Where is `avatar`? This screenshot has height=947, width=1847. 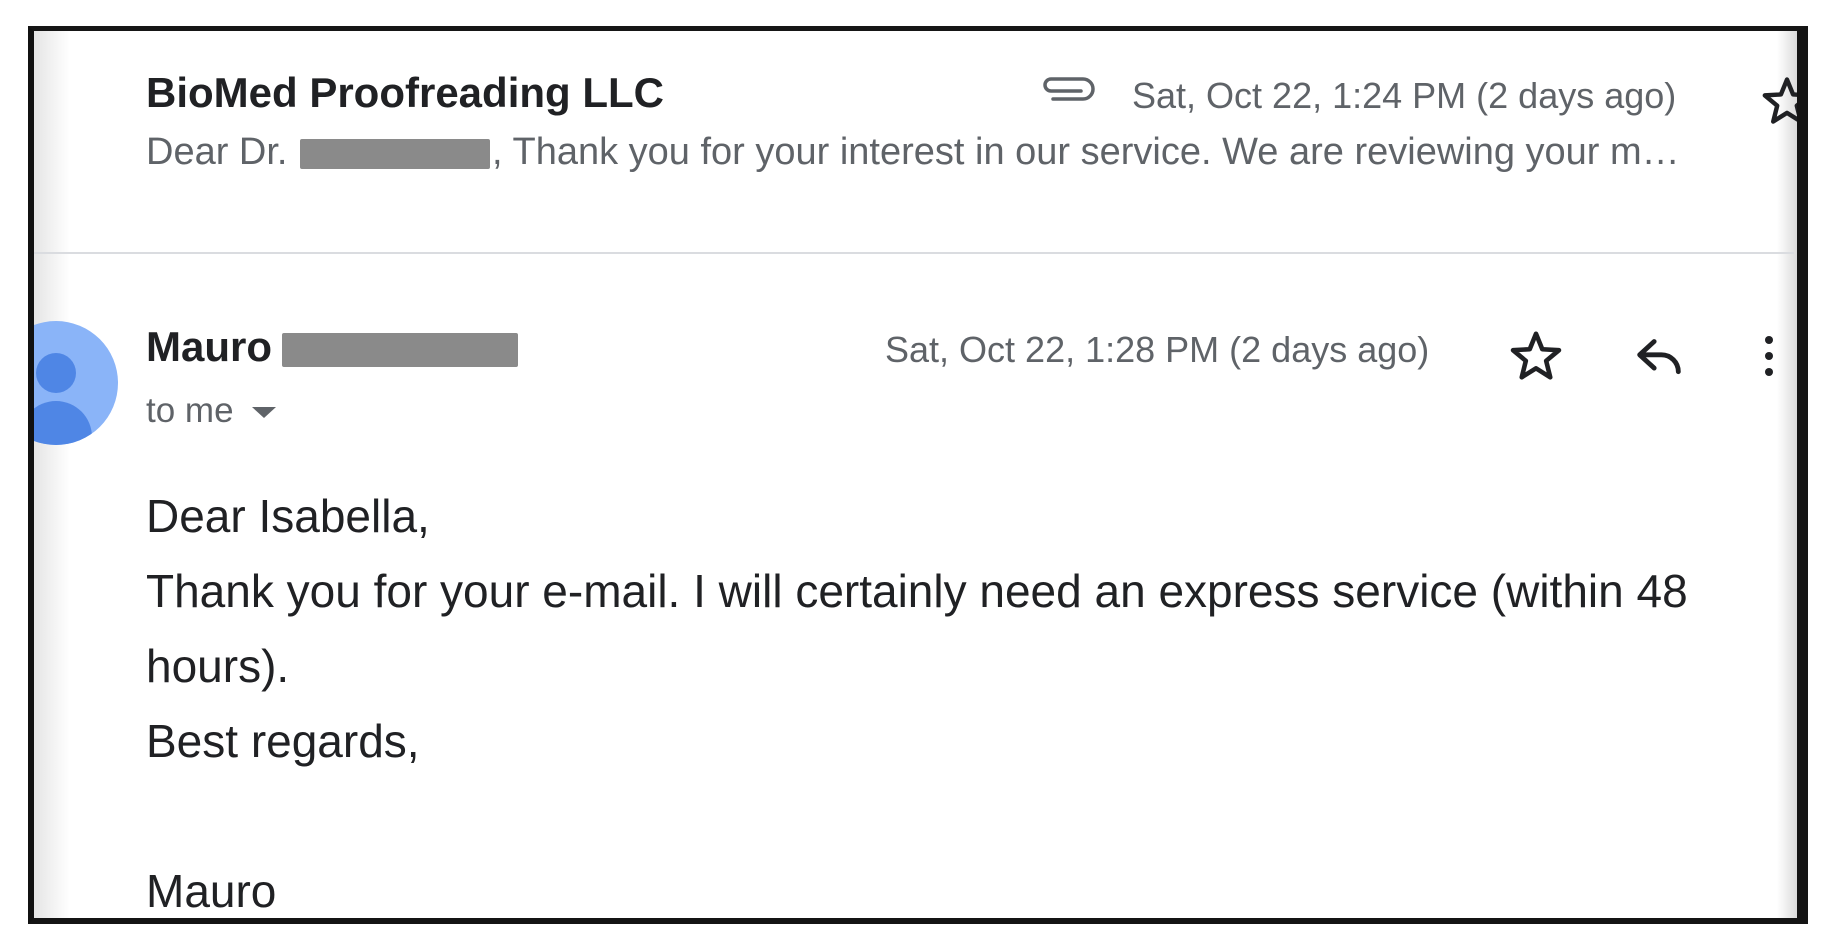
avatar is located at coordinates (76, 383).